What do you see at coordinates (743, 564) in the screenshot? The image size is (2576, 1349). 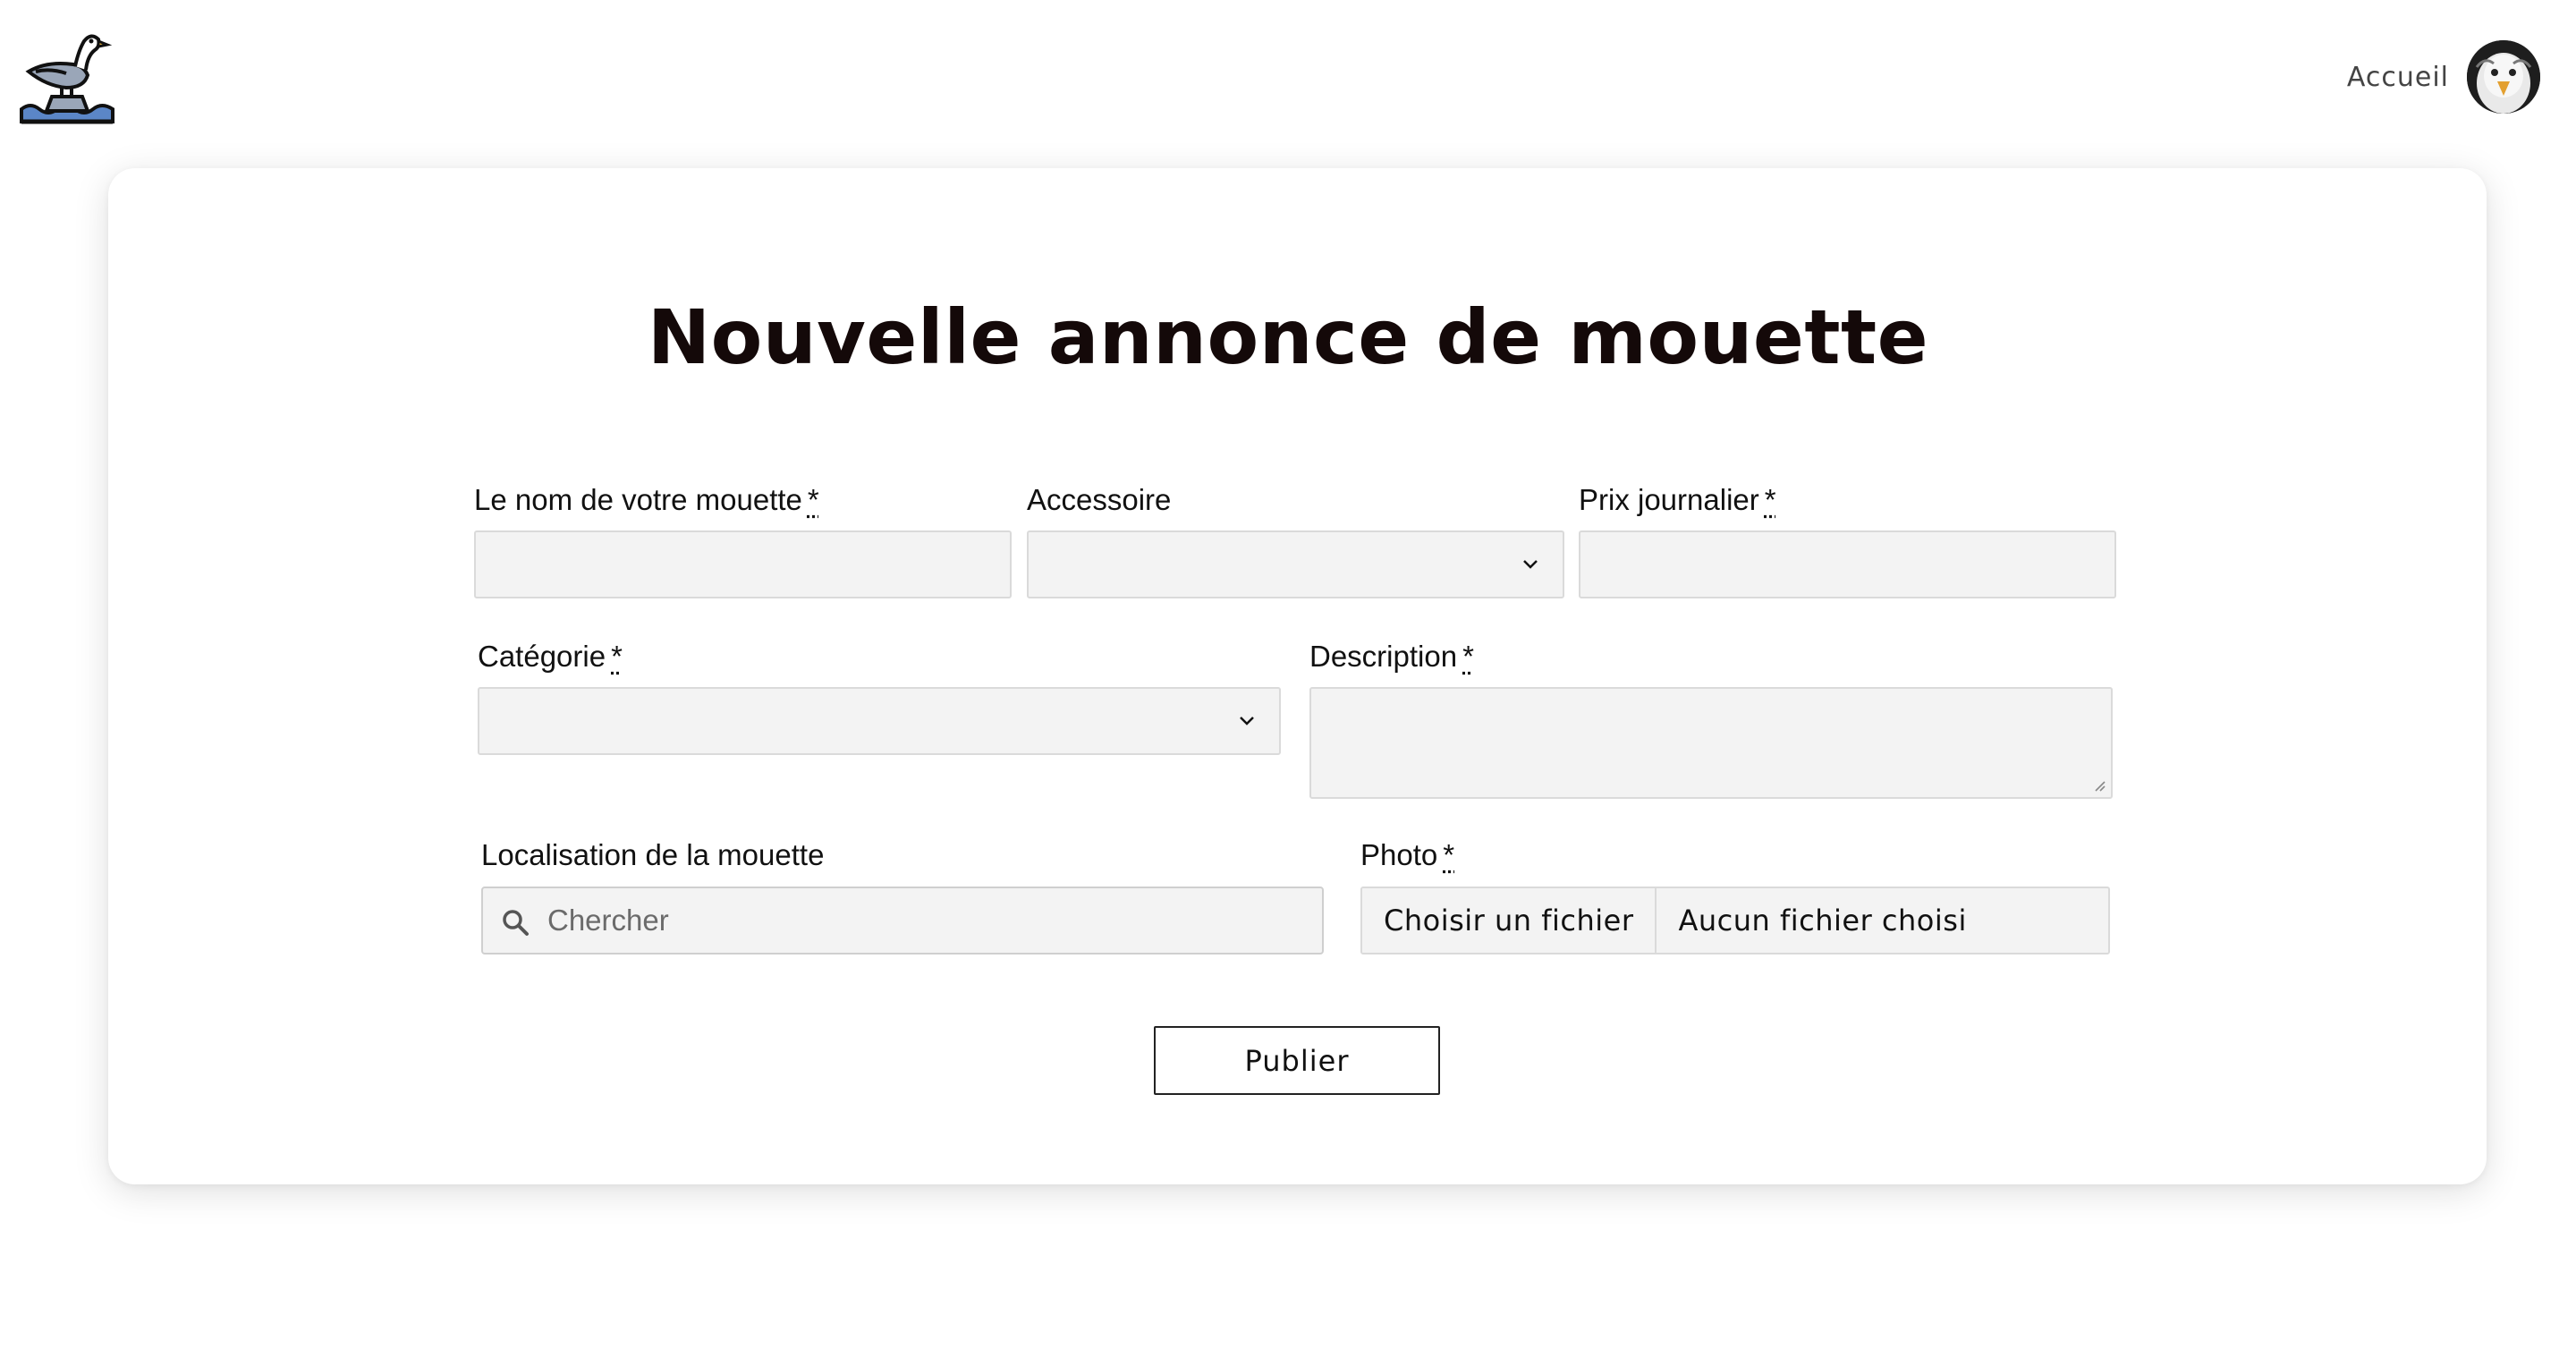 I see `seagull-name-input` at bounding box center [743, 564].